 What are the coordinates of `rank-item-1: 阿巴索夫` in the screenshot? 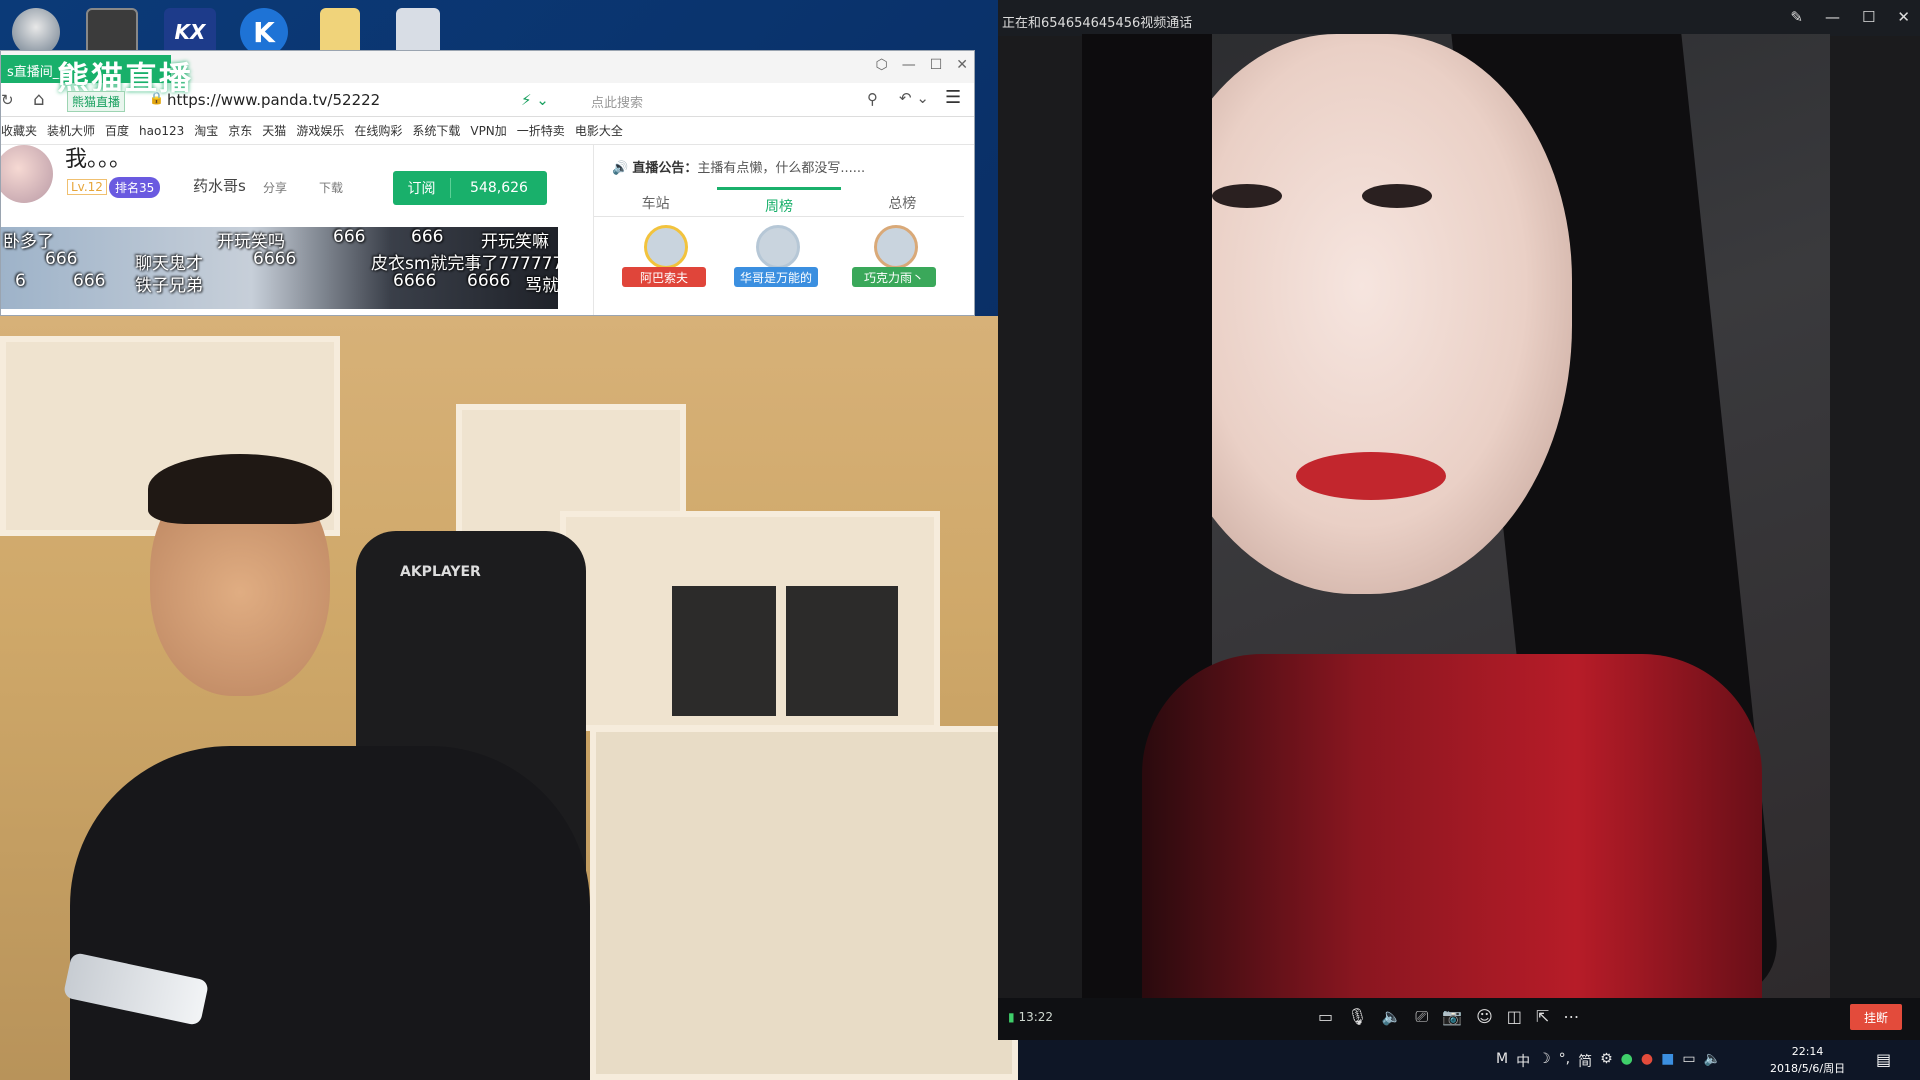 It's located at (664, 261).